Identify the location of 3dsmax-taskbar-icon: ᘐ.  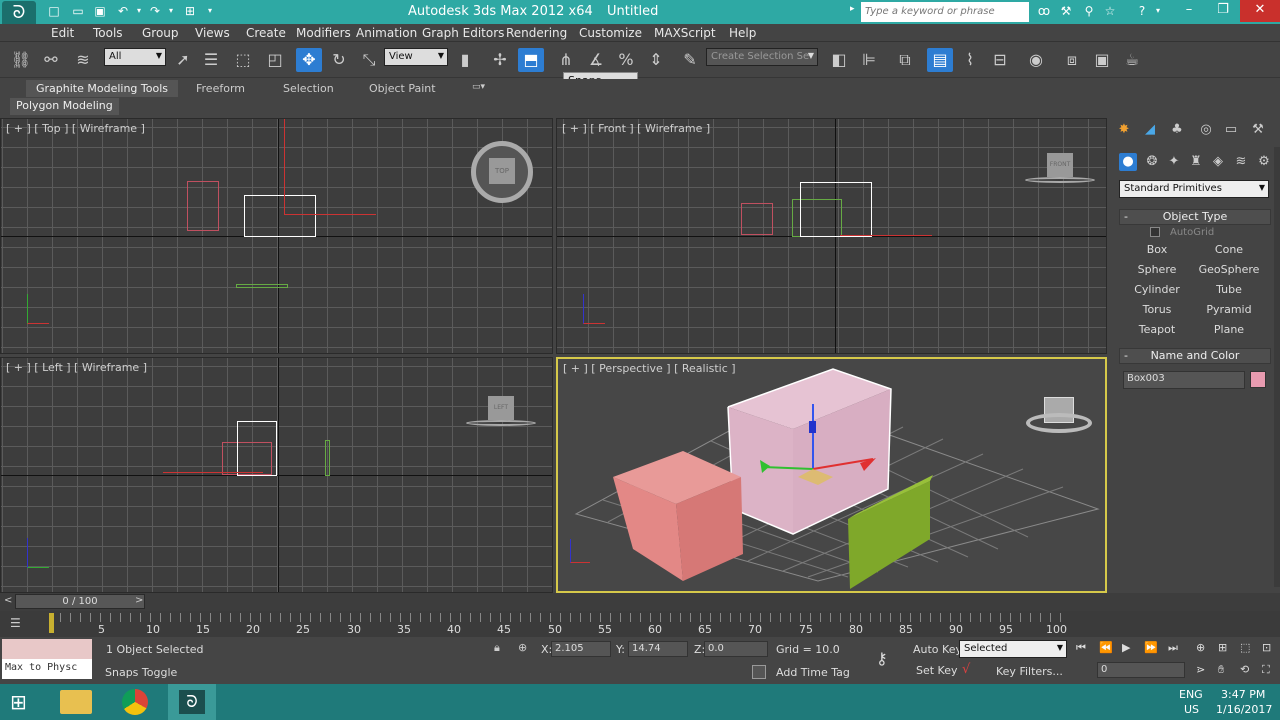
(192, 702).